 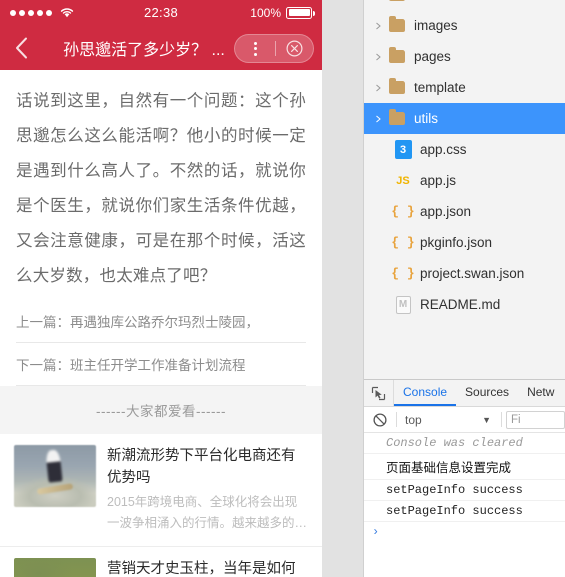 I want to click on tree-item-images: images, so click(x=464, y=25).